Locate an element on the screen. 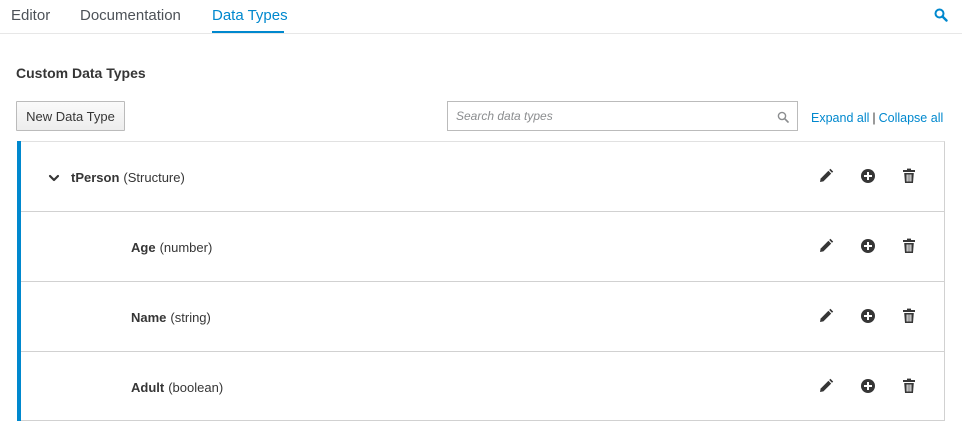  tab-editor: Editor is located at coordinates (30, 15).